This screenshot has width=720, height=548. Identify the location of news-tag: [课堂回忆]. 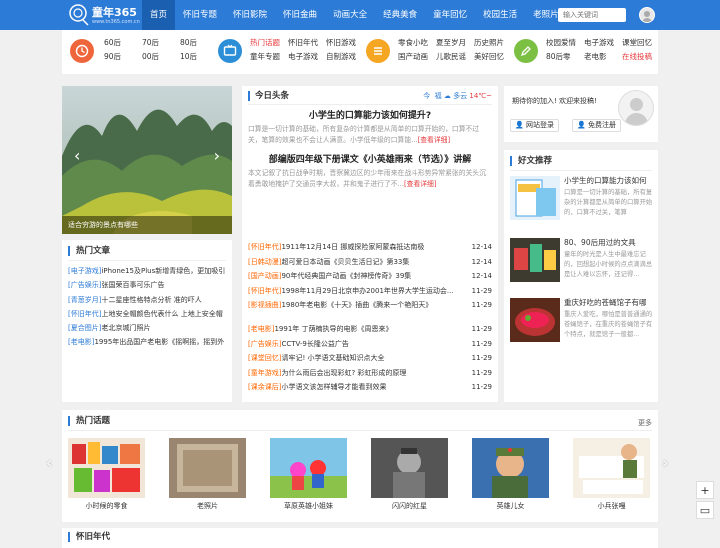
(264, 358).